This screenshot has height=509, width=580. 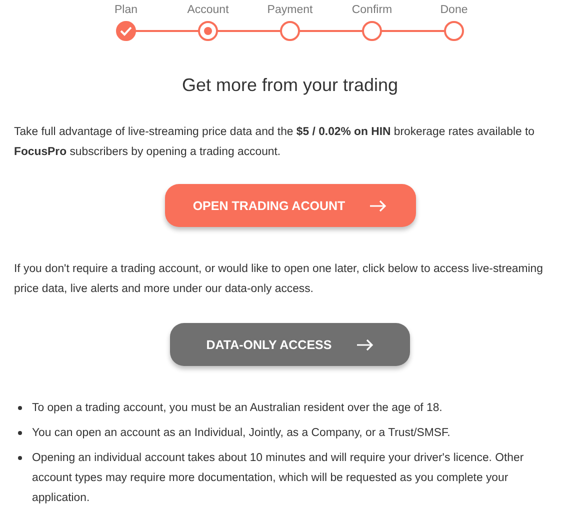 I want to click on note-text: You can open an account as an Individual, Jointly, as a Company, or a Trust/SMSF., so click(x=241, y=433).